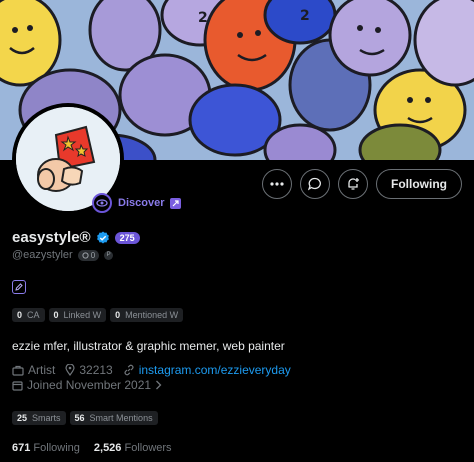 The width and height of the screenshot is (474, 462). What do you see at coordinates (21, 448) in the screenshot?
I see `following-num: 671` at bounding box center [21, 448].